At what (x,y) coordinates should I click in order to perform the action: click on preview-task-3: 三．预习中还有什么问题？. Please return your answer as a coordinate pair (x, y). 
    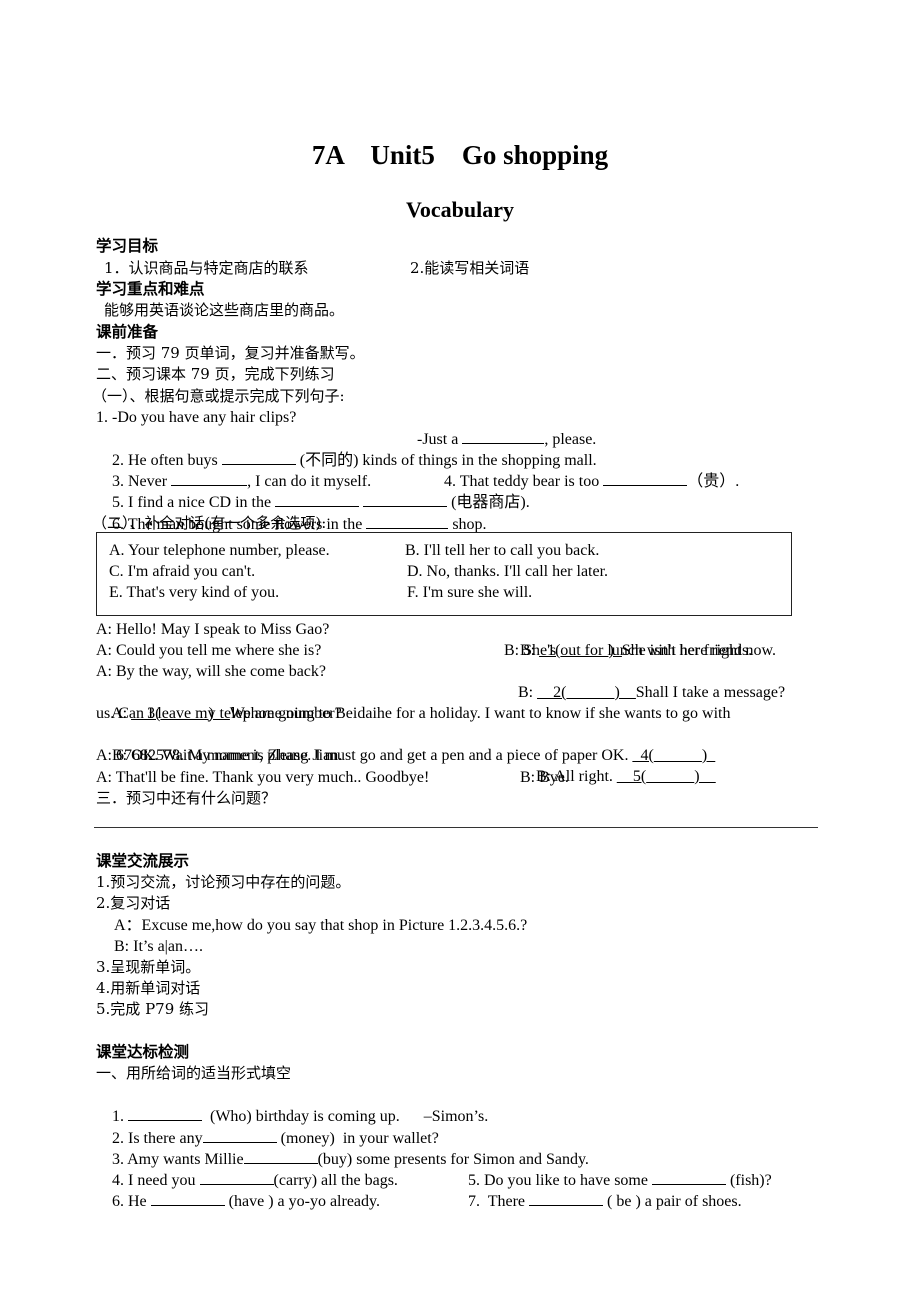
    Looking at the image, I should click on (186, 798).